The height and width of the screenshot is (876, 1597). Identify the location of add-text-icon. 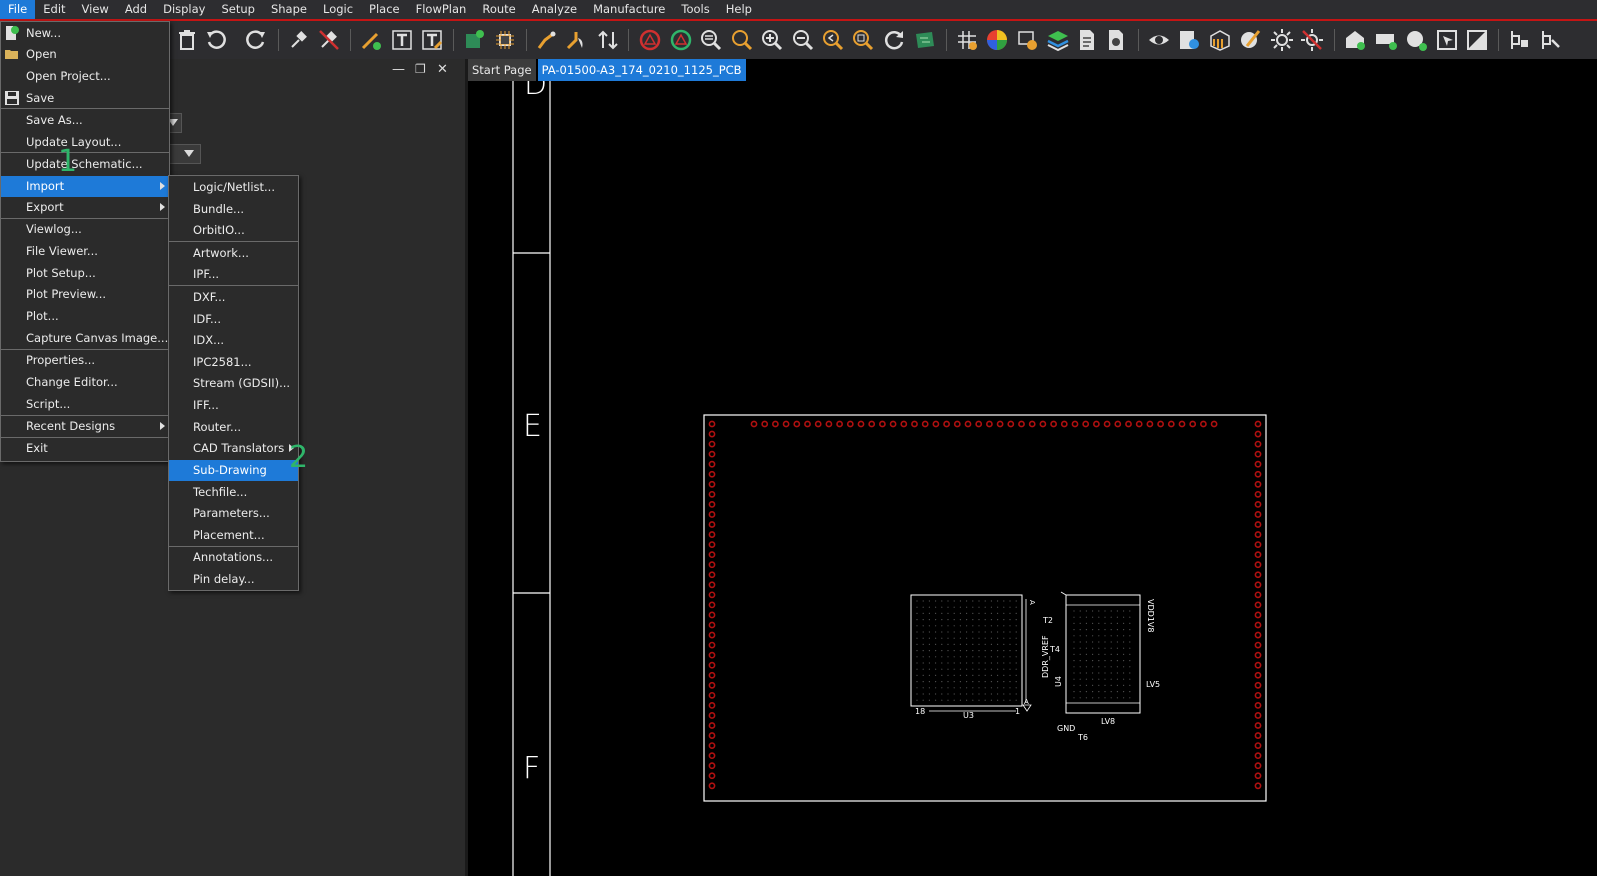
(402, 40).